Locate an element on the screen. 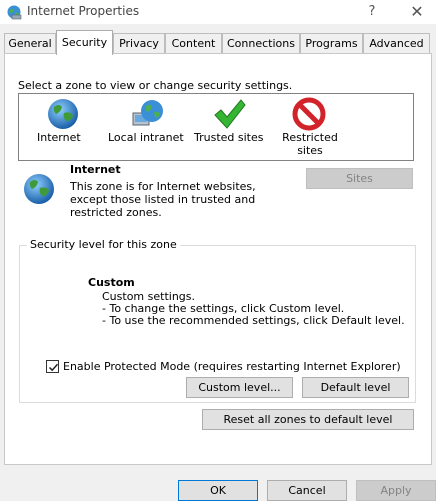  close-button: ✕ is located at coordinates (417, 12).